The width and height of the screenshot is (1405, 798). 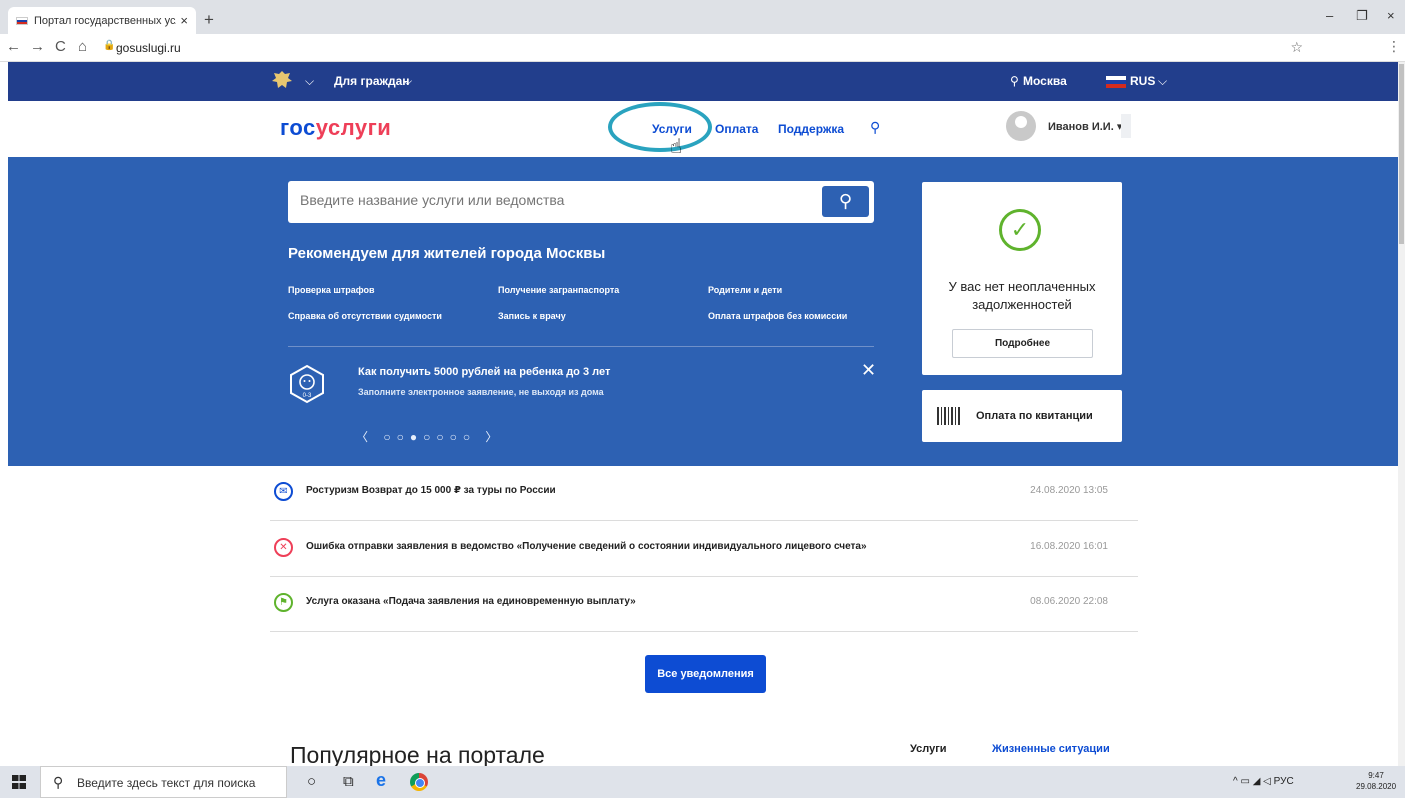 What do you see at coordinates (1126, 126) in the screenshot?
I see `header-divider` at bounding box center [1126, 126].